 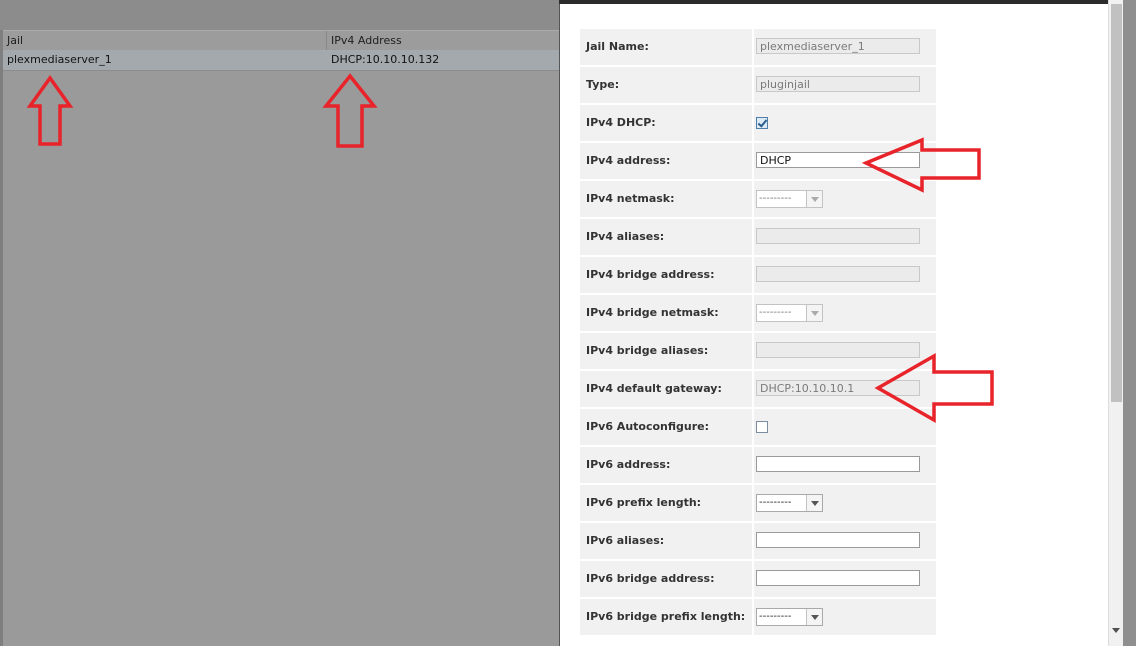 I want to click on form-row-type: Type:, so click(x=758, y=85).